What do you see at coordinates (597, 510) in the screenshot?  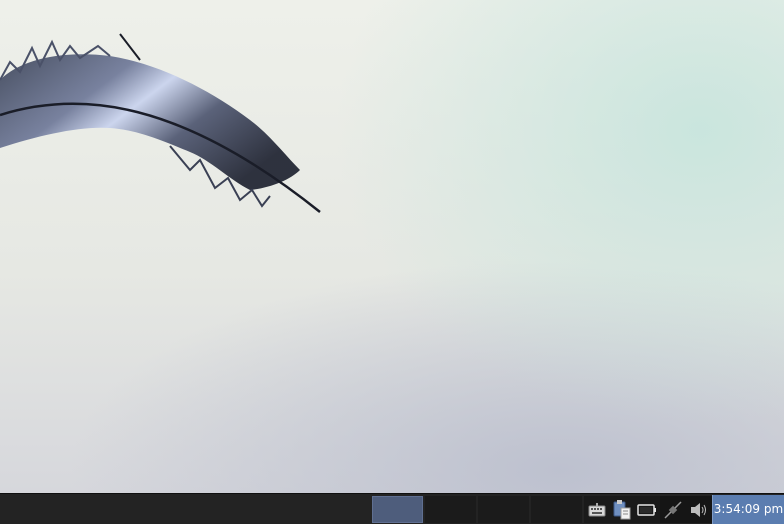 I see `keyboard-icon` at bounding box center [597, 510].